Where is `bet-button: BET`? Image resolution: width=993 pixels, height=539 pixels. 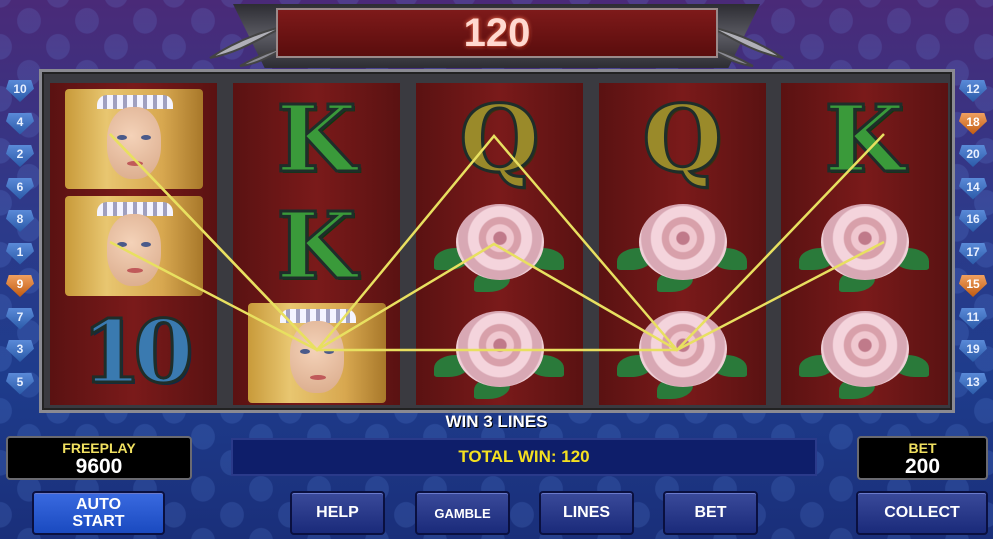
bet-button: BET is located at coordinates (710, 513).